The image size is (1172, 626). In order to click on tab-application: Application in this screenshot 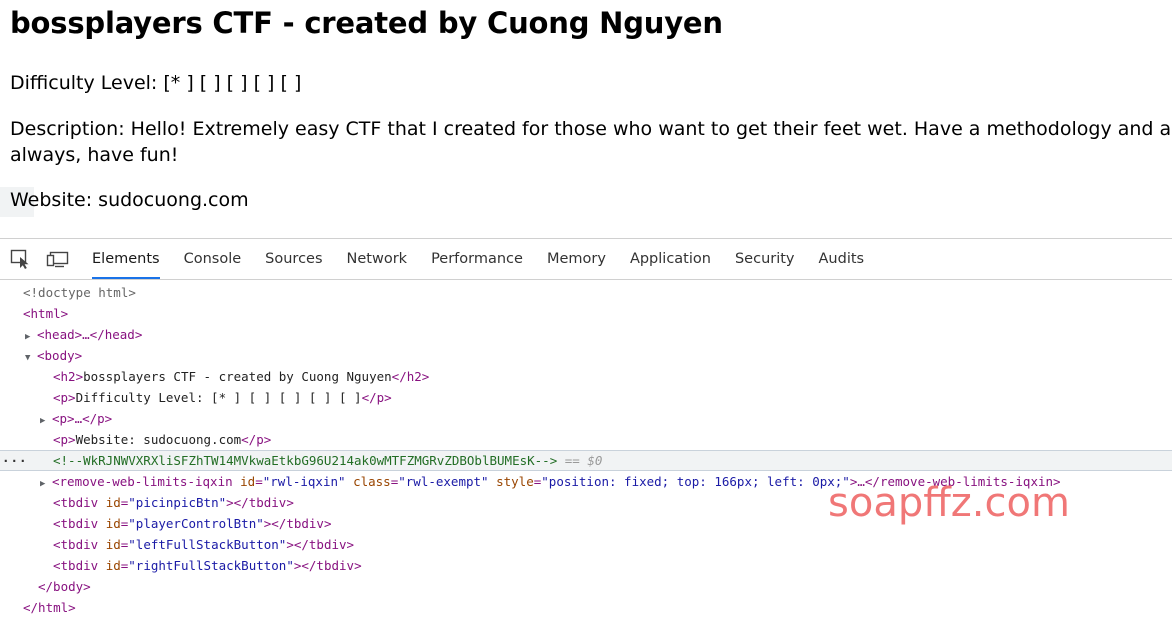, I will do `click(670, 259)`.